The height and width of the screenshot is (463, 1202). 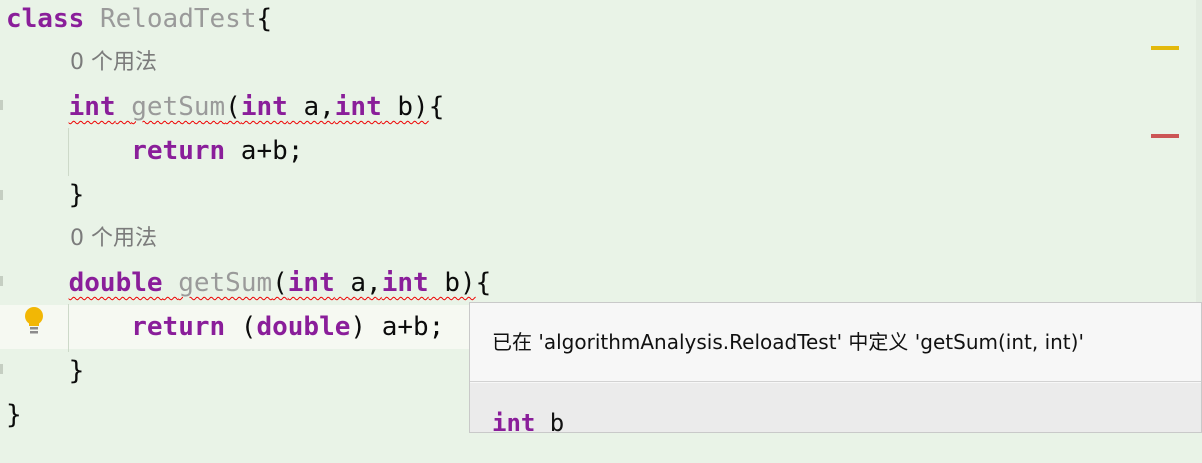 What do you see at coordinates (264, 151) in the screenshot?
I see `code-token: a+b;` at bounding box center [264, 151].